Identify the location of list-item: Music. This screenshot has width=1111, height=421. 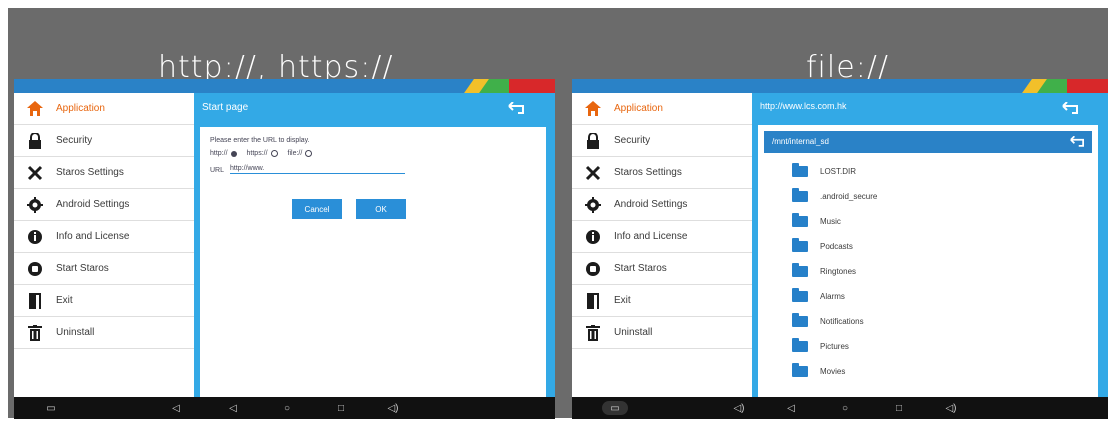
(816, 221).